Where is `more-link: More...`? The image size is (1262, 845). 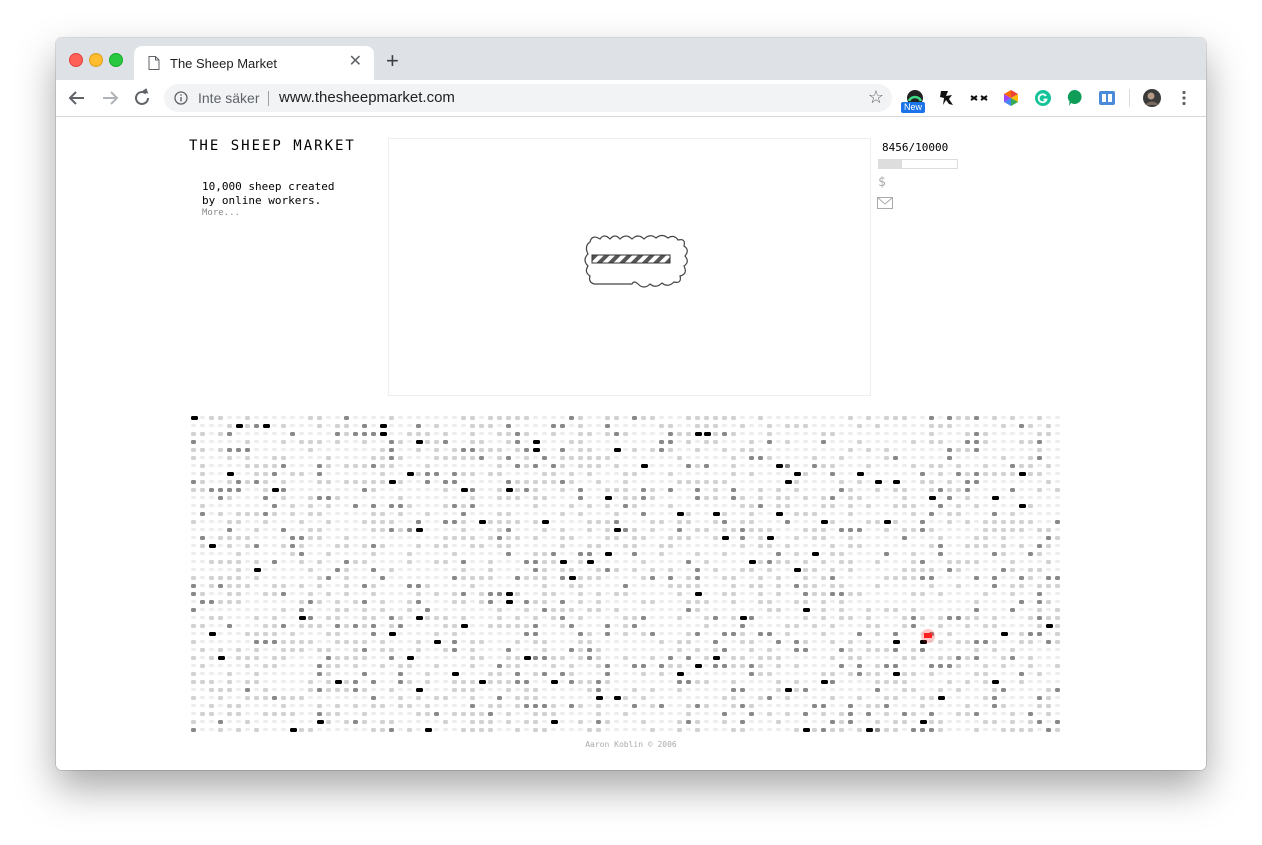 more-link: More... is located at coordinates (221, 213).